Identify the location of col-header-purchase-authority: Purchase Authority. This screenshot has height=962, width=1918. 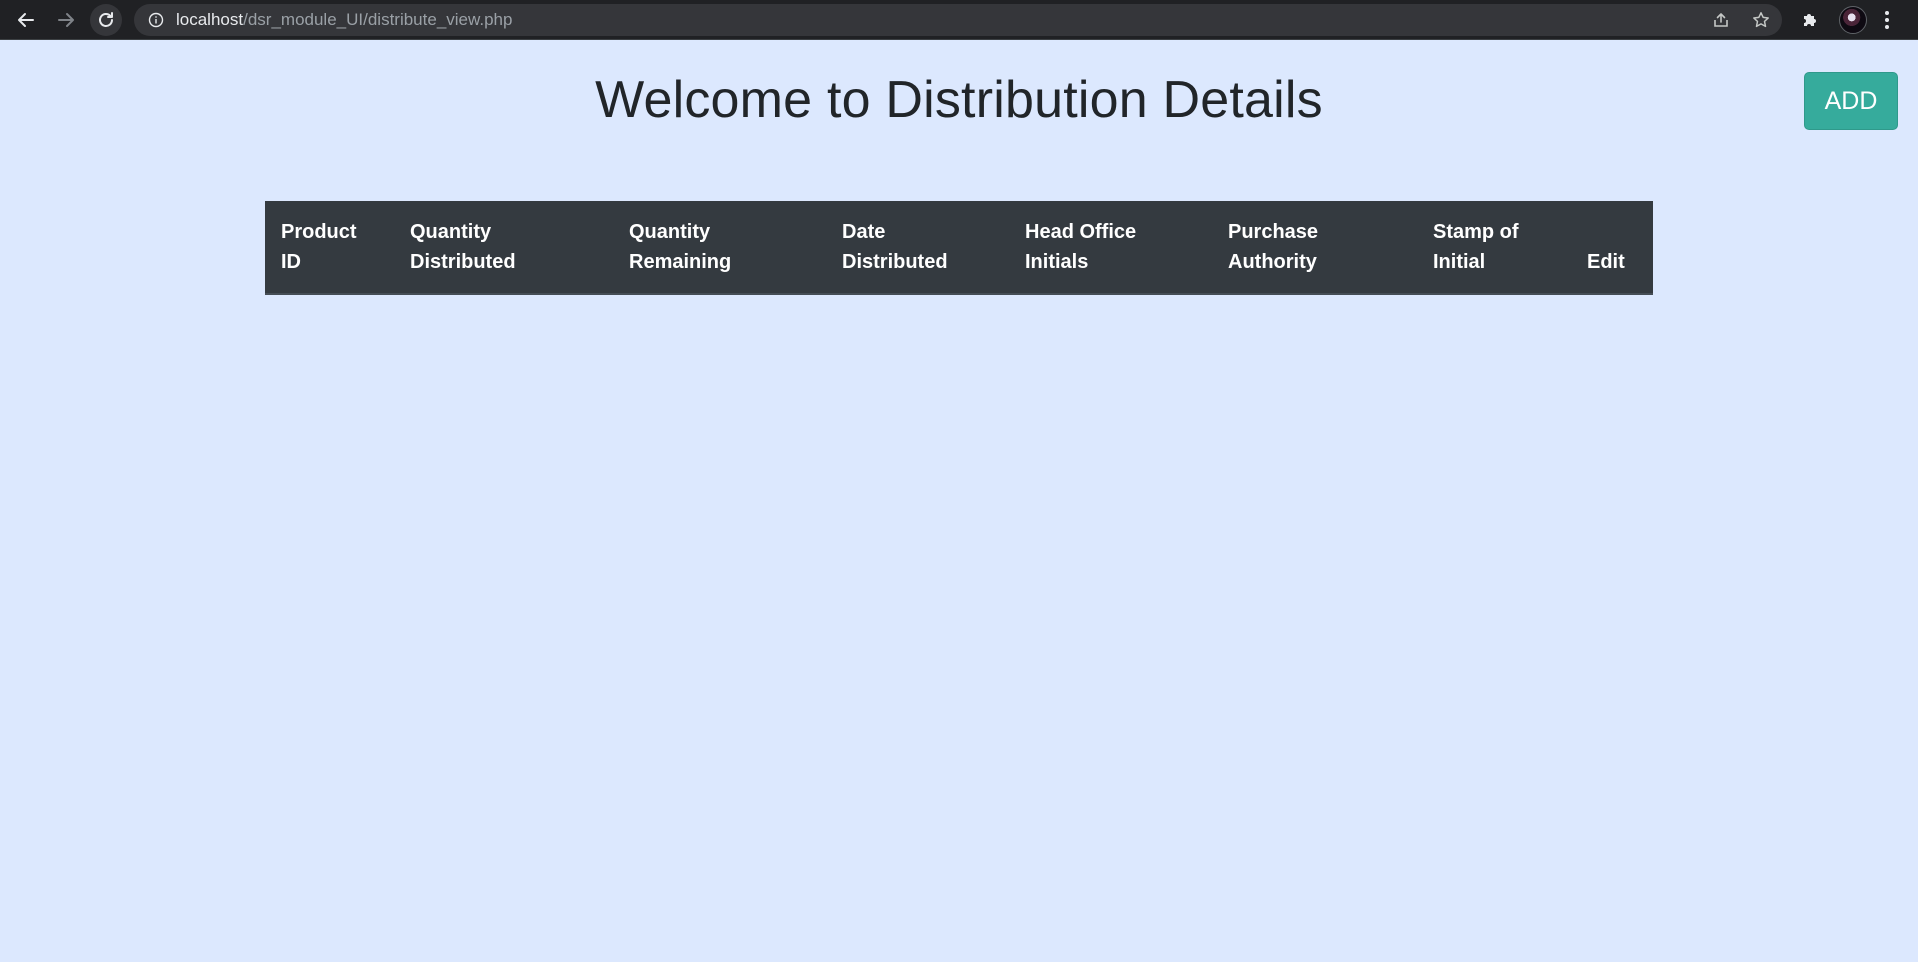
(1314, 248).